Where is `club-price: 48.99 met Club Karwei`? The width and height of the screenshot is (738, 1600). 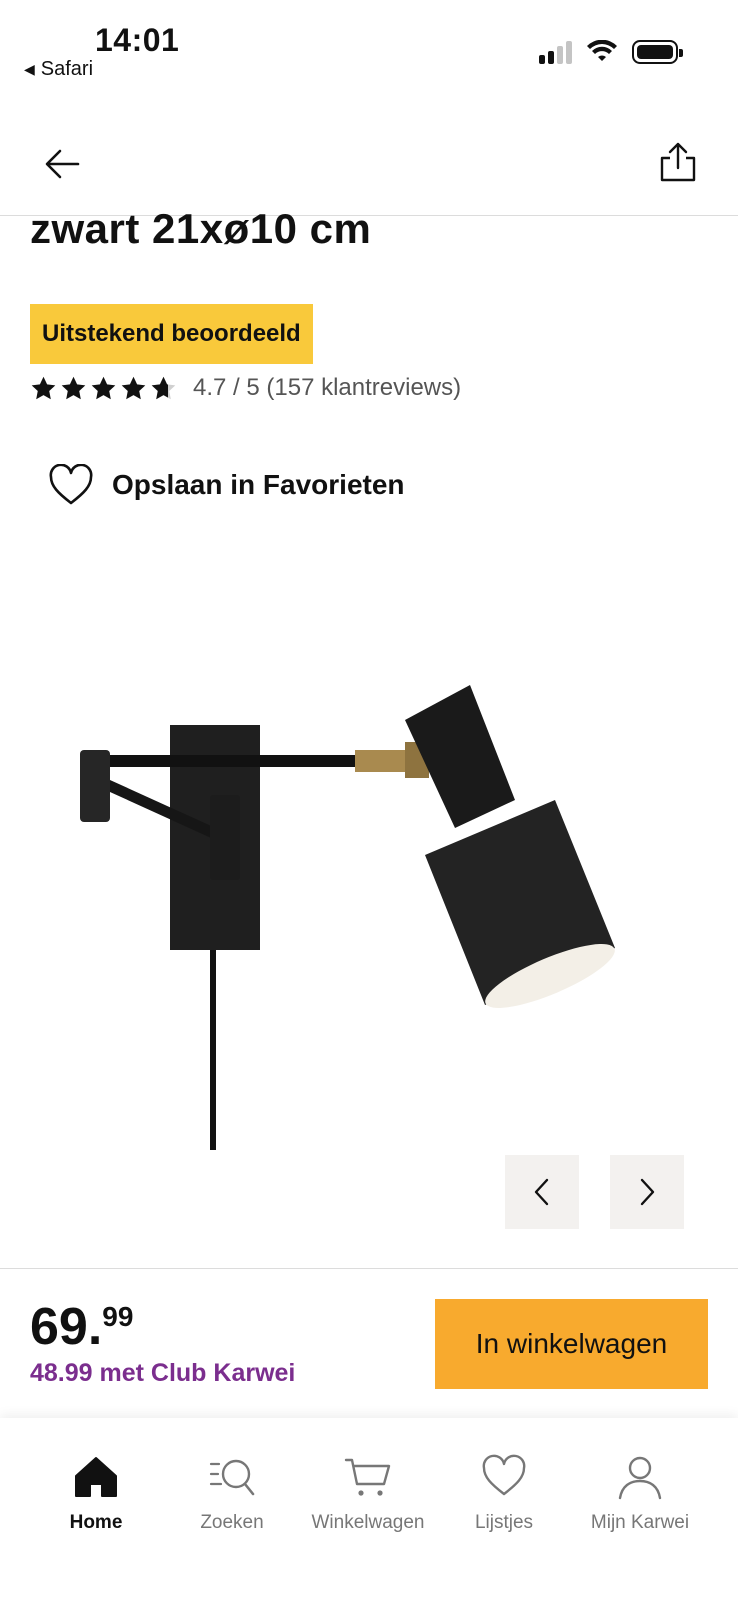
club-price: 48.99 met Club Karwei is located at coordinates (163, 1373).